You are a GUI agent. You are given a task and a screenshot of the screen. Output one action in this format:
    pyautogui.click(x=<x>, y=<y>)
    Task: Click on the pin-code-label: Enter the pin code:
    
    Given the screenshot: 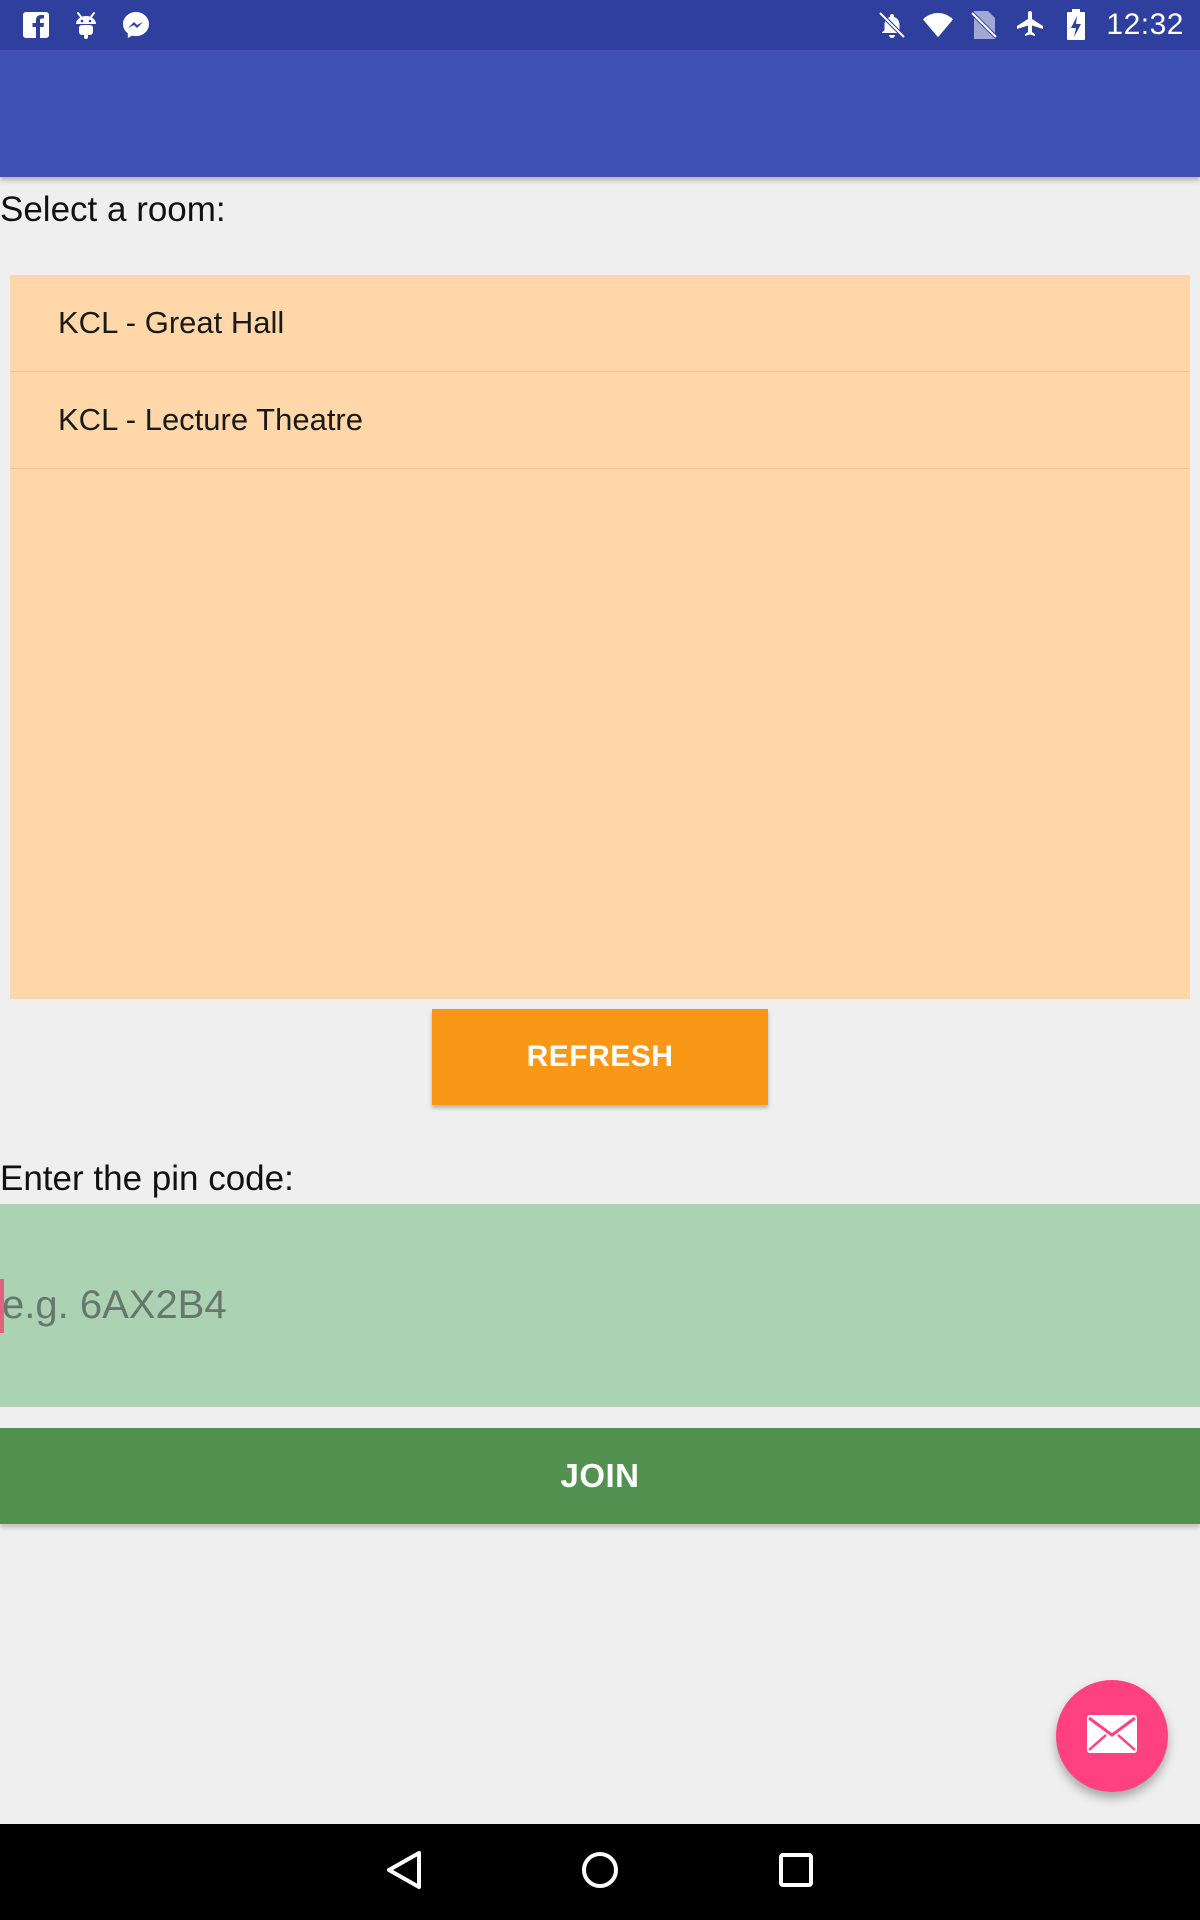 What is the action you would take?
    pyautogui.click(x=147, y=1178)
    